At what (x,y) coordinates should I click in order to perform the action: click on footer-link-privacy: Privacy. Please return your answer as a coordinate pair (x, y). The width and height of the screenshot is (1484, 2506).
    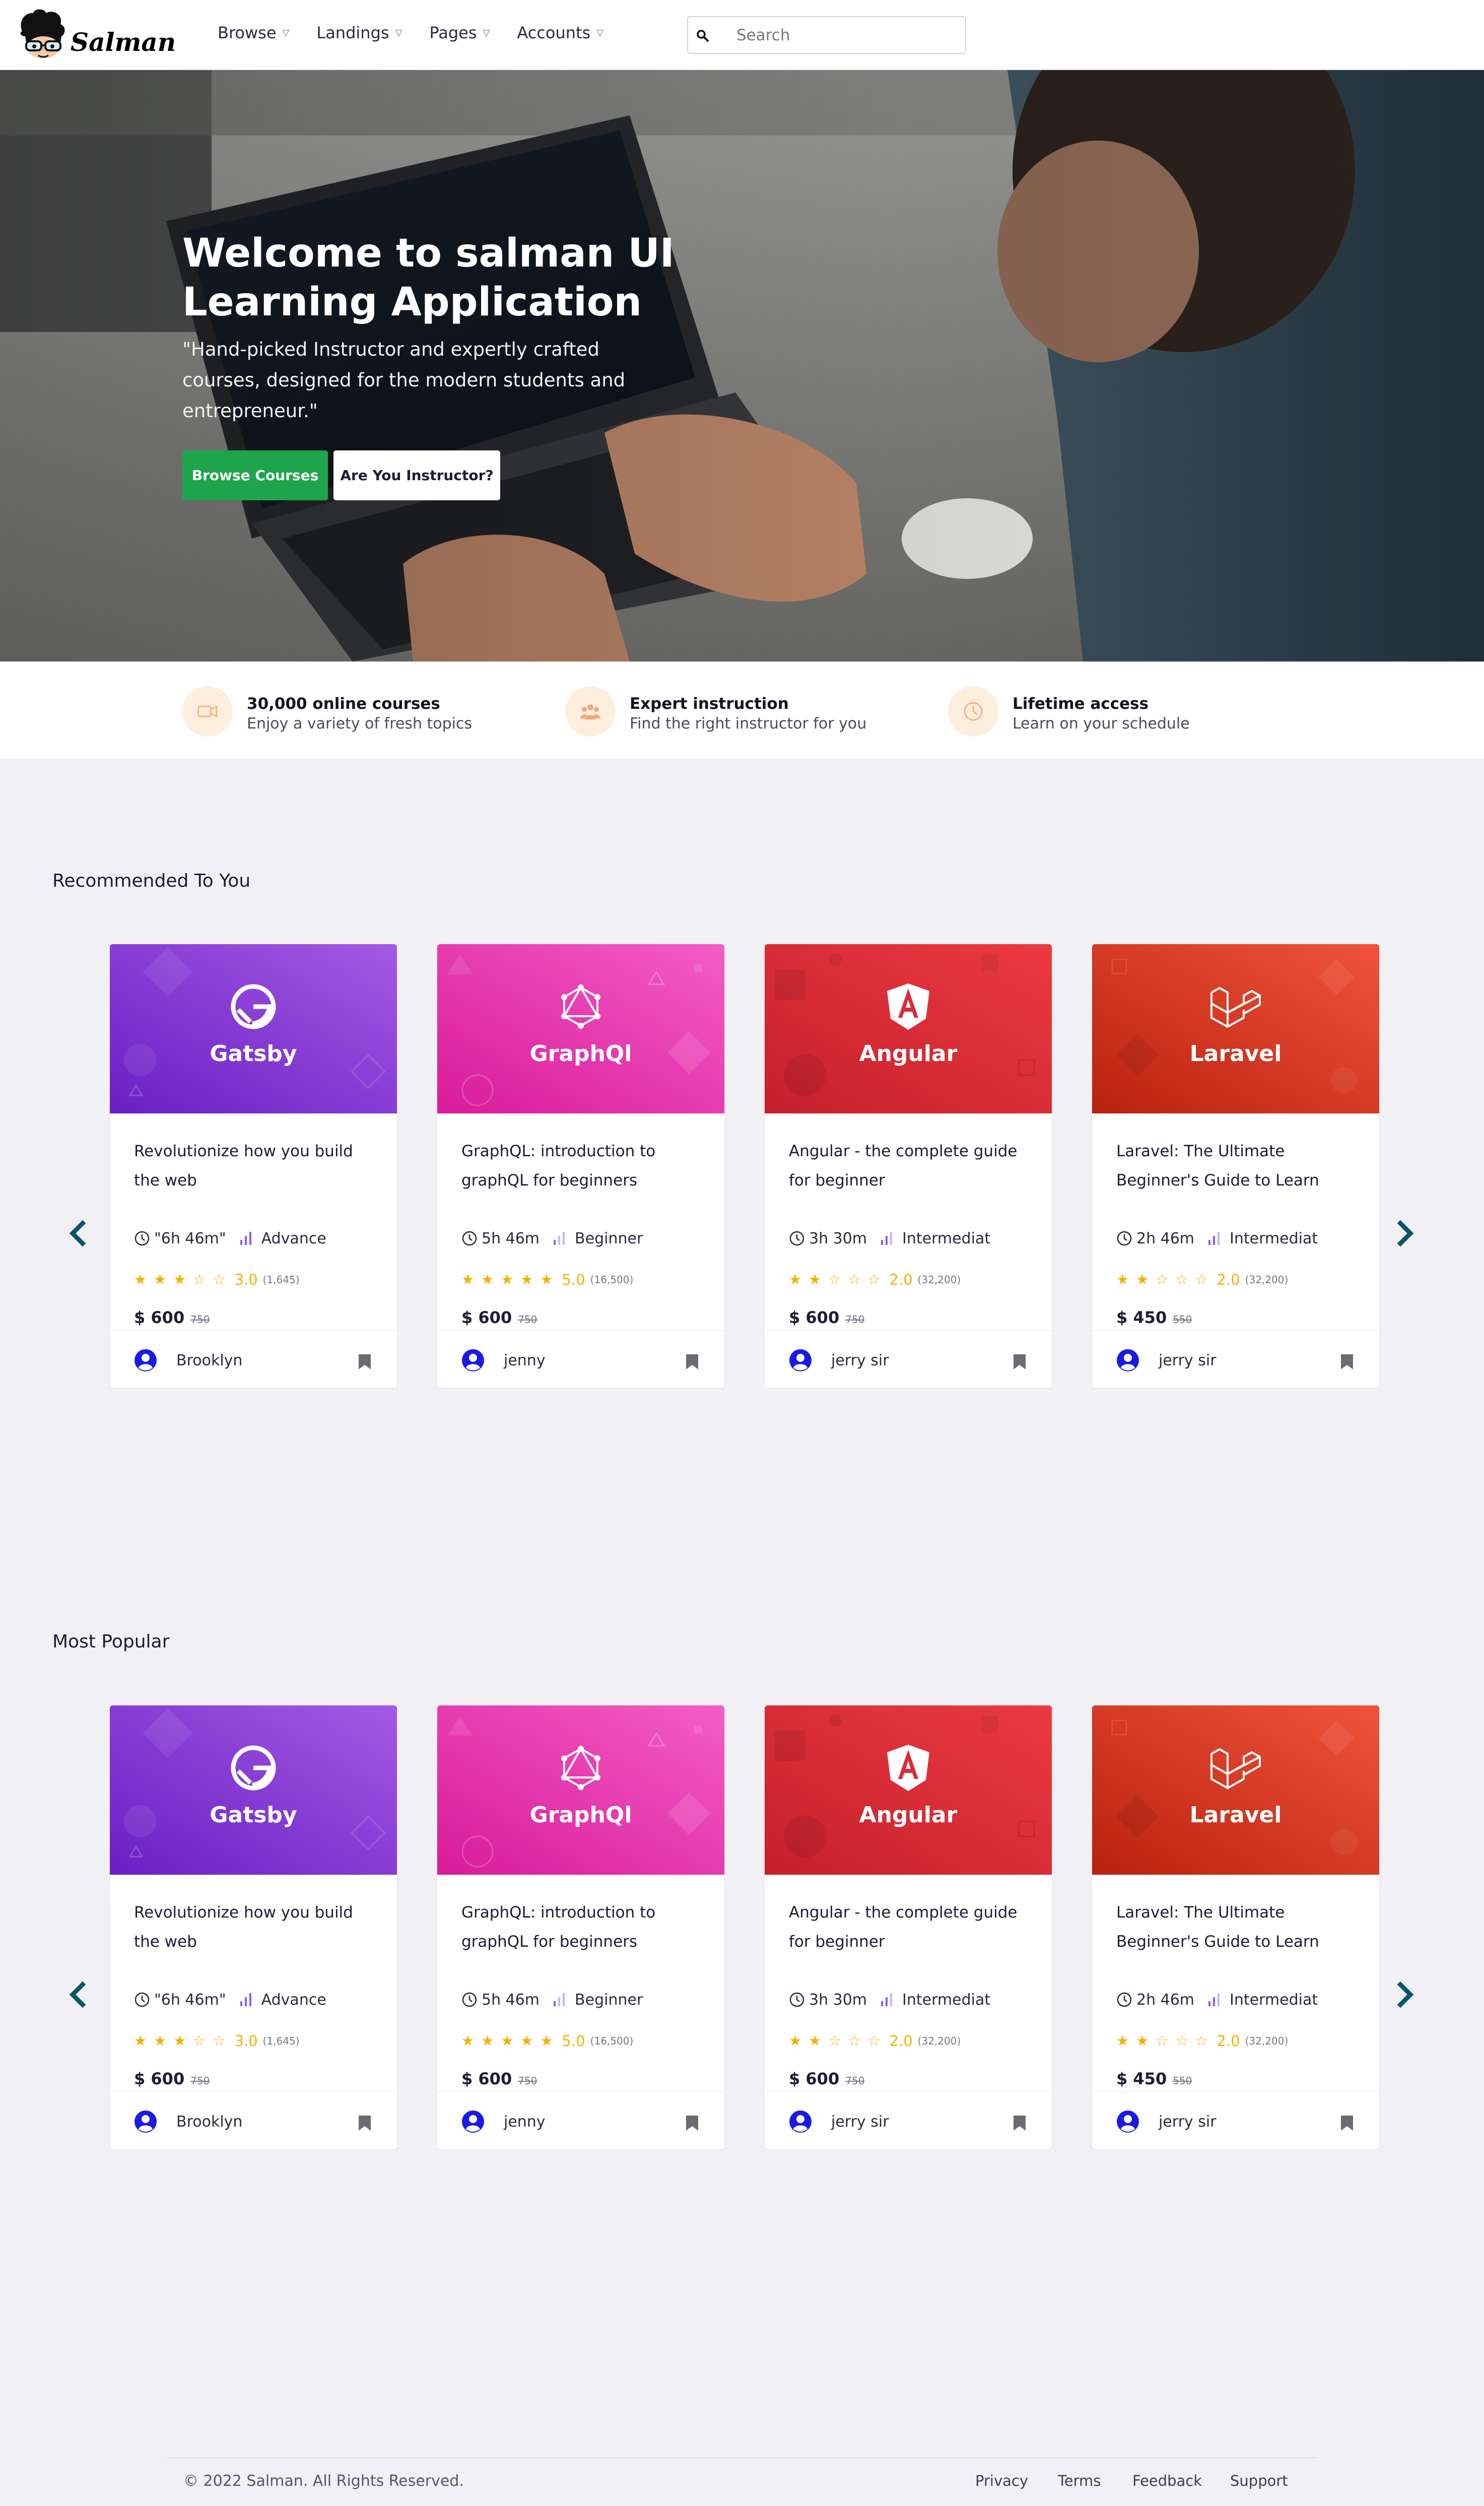
    Looking at the image, I should click on (1002, 2481).